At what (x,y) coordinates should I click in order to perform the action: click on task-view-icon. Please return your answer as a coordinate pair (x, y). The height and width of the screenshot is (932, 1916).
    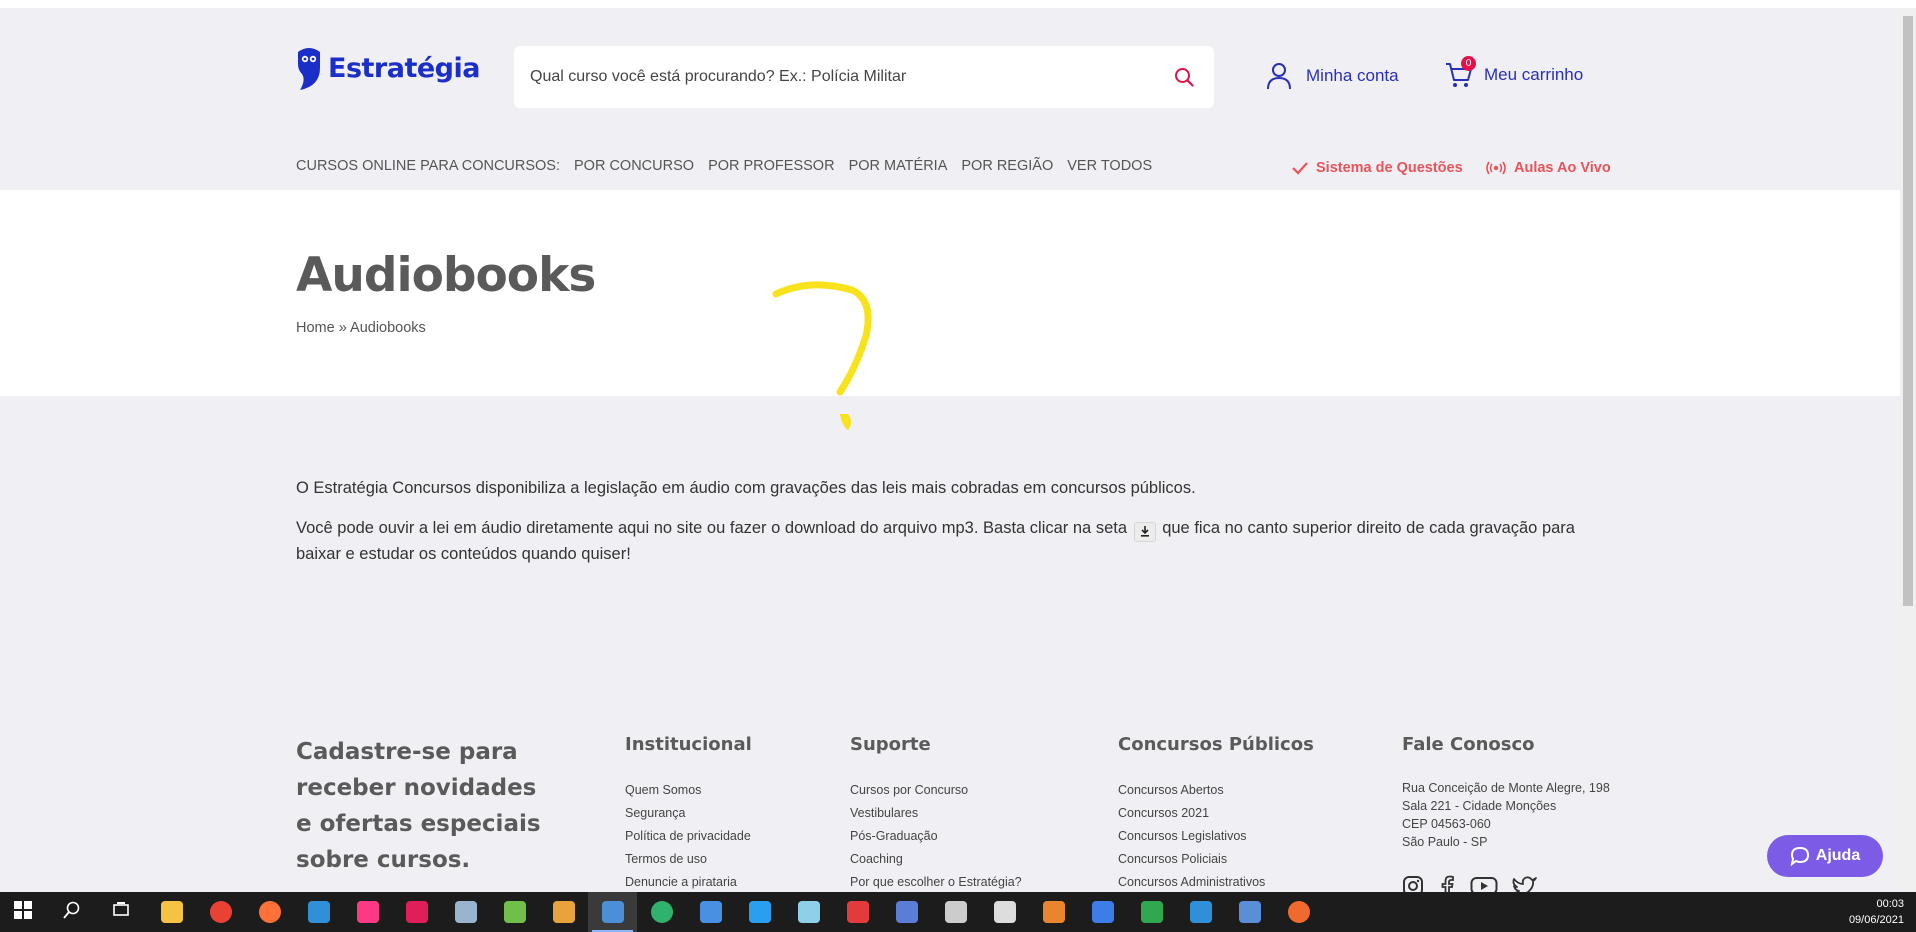
    Looking at the image, I should click on (123, 912).